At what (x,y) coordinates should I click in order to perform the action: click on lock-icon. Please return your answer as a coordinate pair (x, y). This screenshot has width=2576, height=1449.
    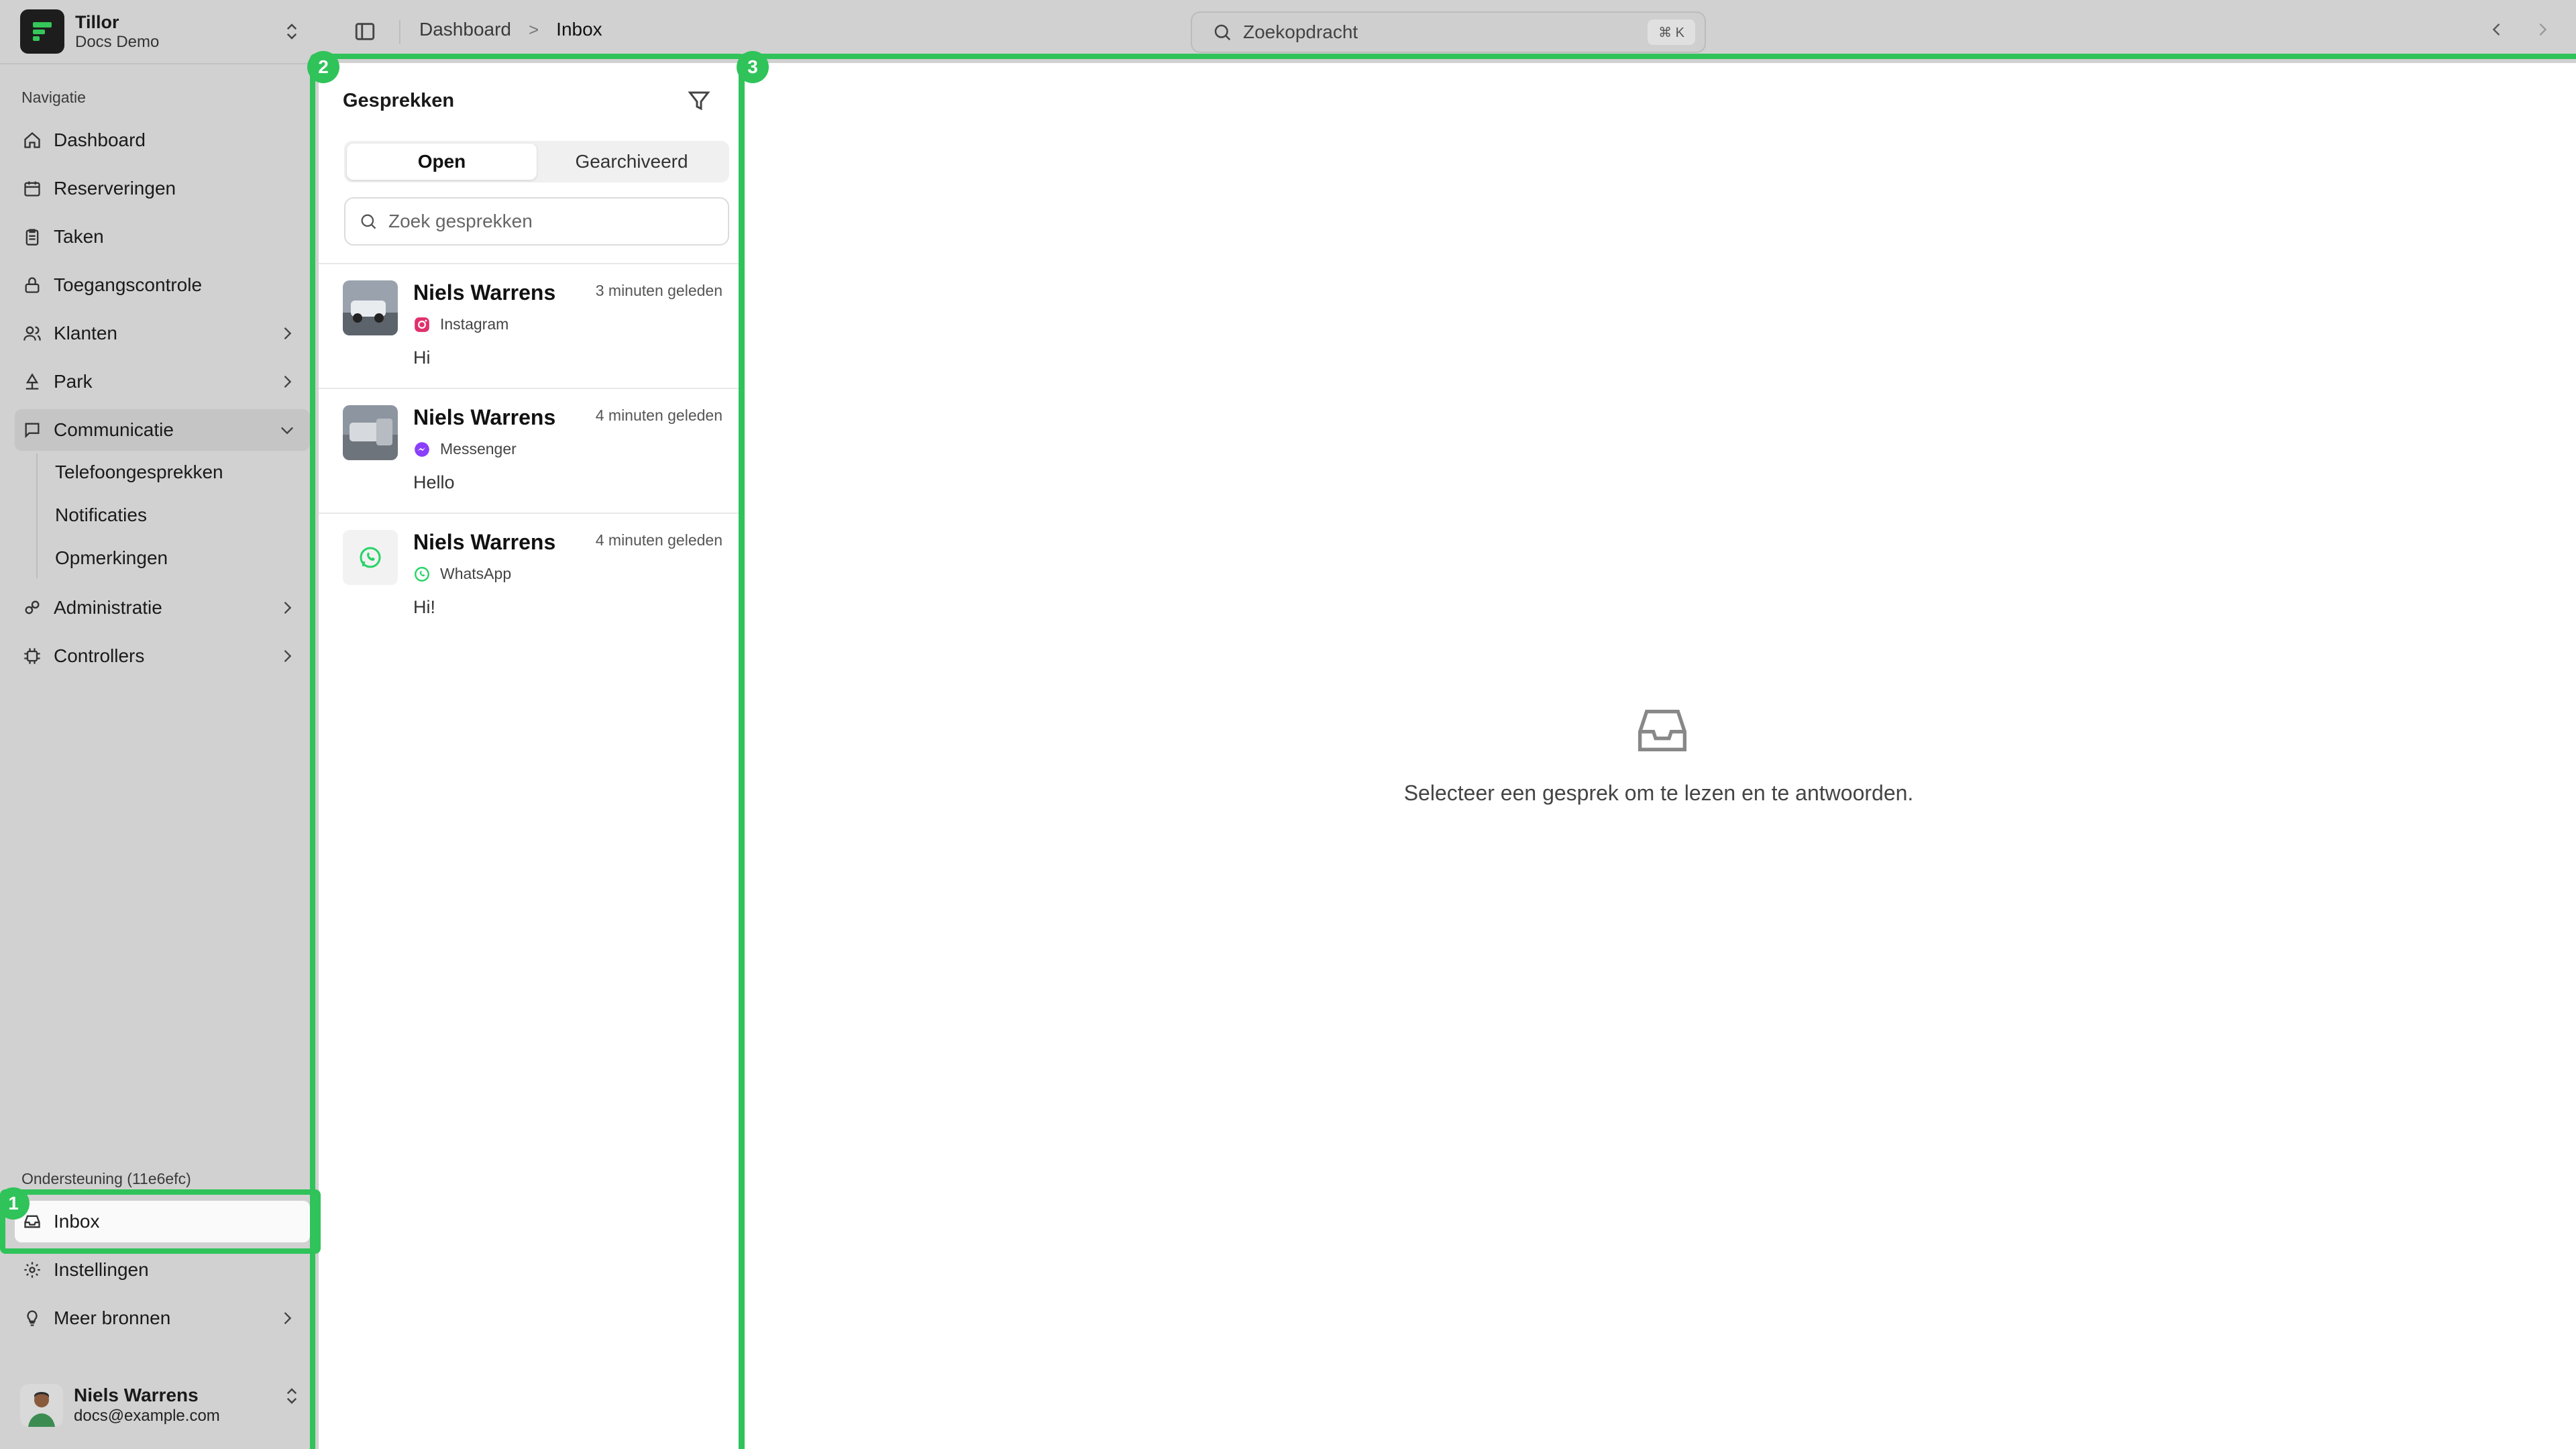
    Looking at the image, I should click on (32, 285).